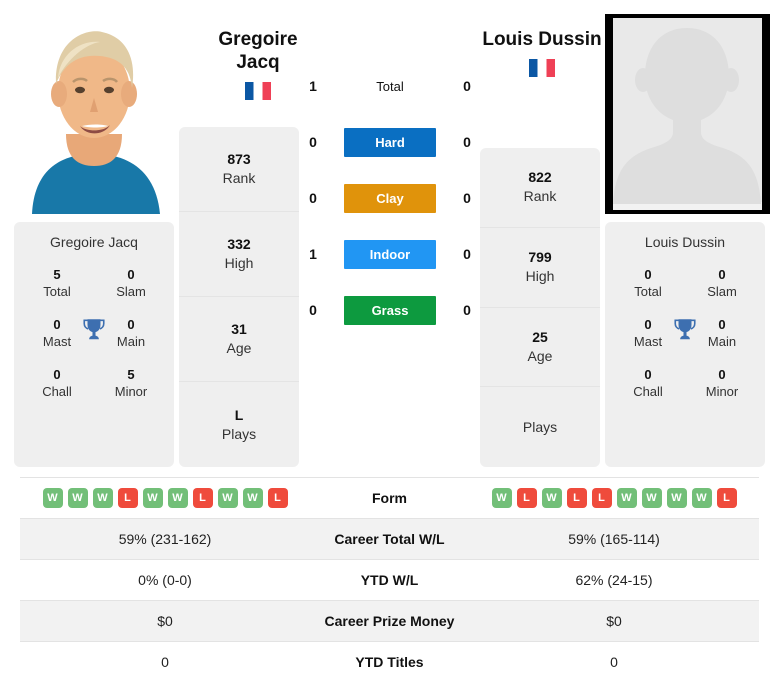 This screenshot has width=779, height=699. I want to click on left-age-value: 31, so click(239, 329).